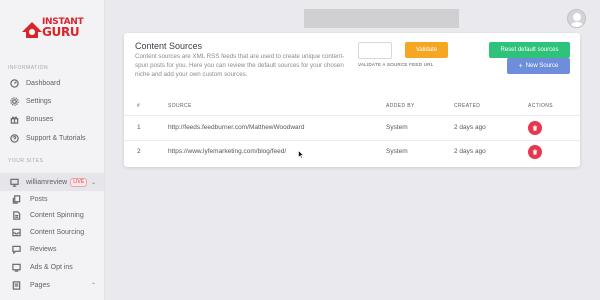  I want to click on sidebar-item-label: Settings, so click(39, 101).